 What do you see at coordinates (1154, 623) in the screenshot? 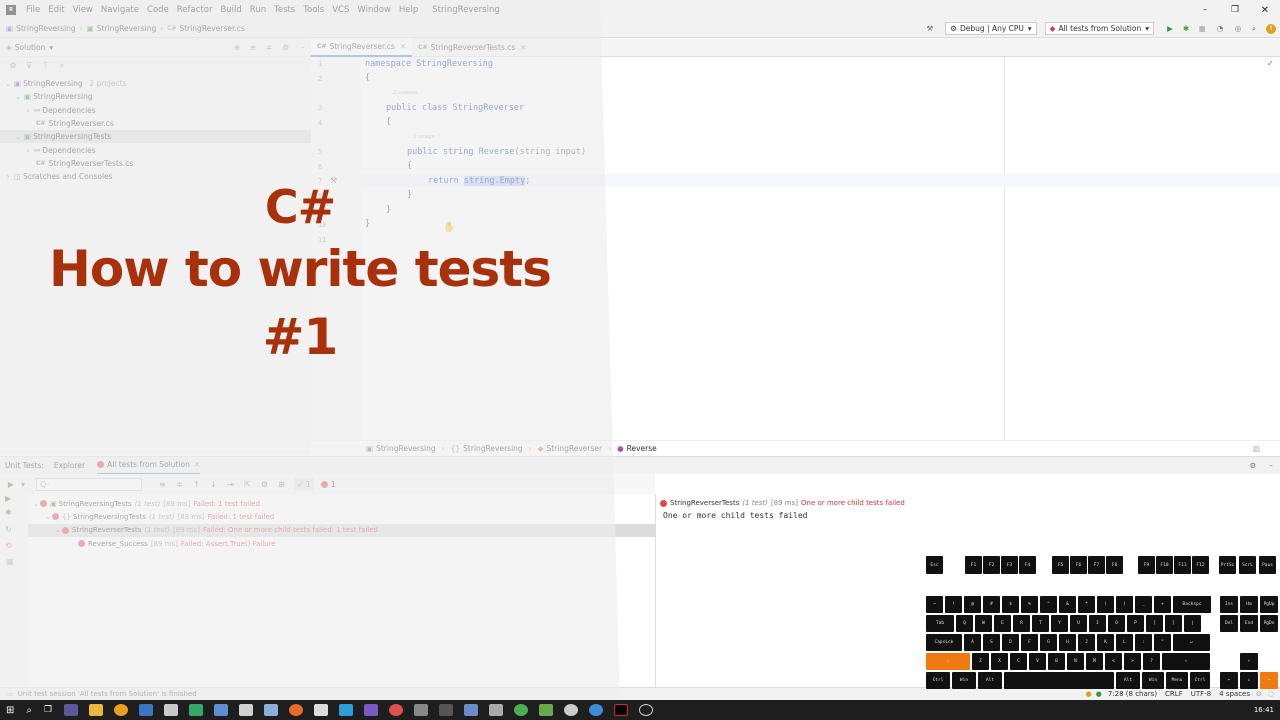
I see `keyboard-key: [` at bounding box center [1154, 623].